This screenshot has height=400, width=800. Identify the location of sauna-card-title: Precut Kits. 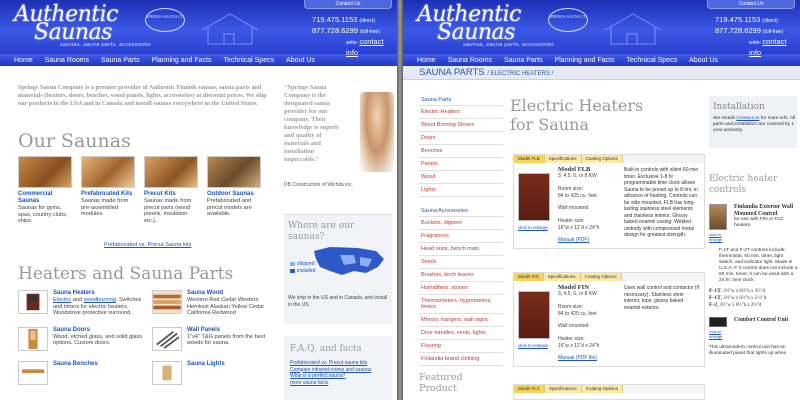
(172, 194).